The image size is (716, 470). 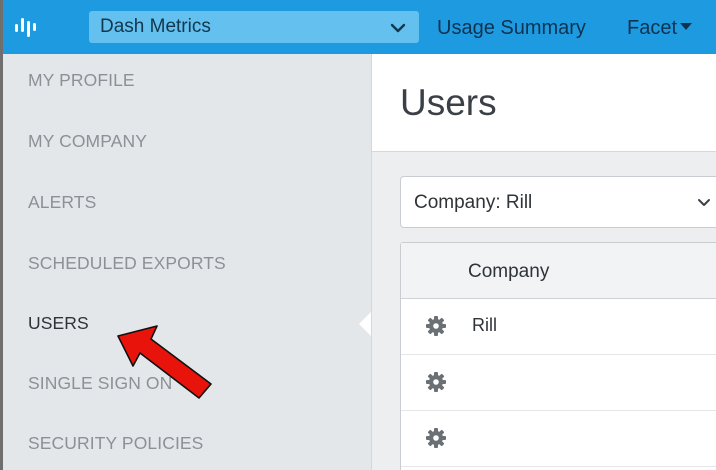 I want to click on table-row: Rill, so click(x=558, y=327).